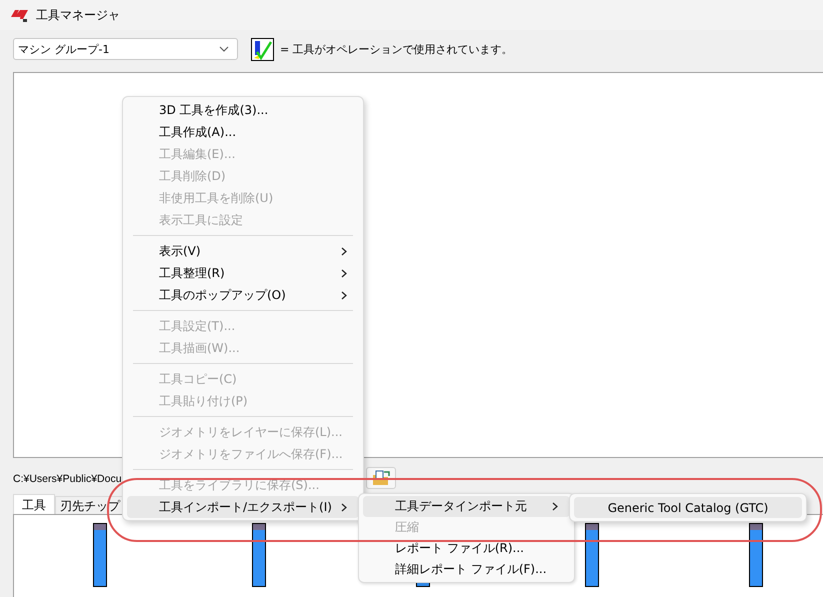 The width and height of the screenshot is (823, 597). What do you see at coordinates (466, 506) in the screenshot?
I see `menu-item: 工具データインポート元` at bounding box center [466, 506].